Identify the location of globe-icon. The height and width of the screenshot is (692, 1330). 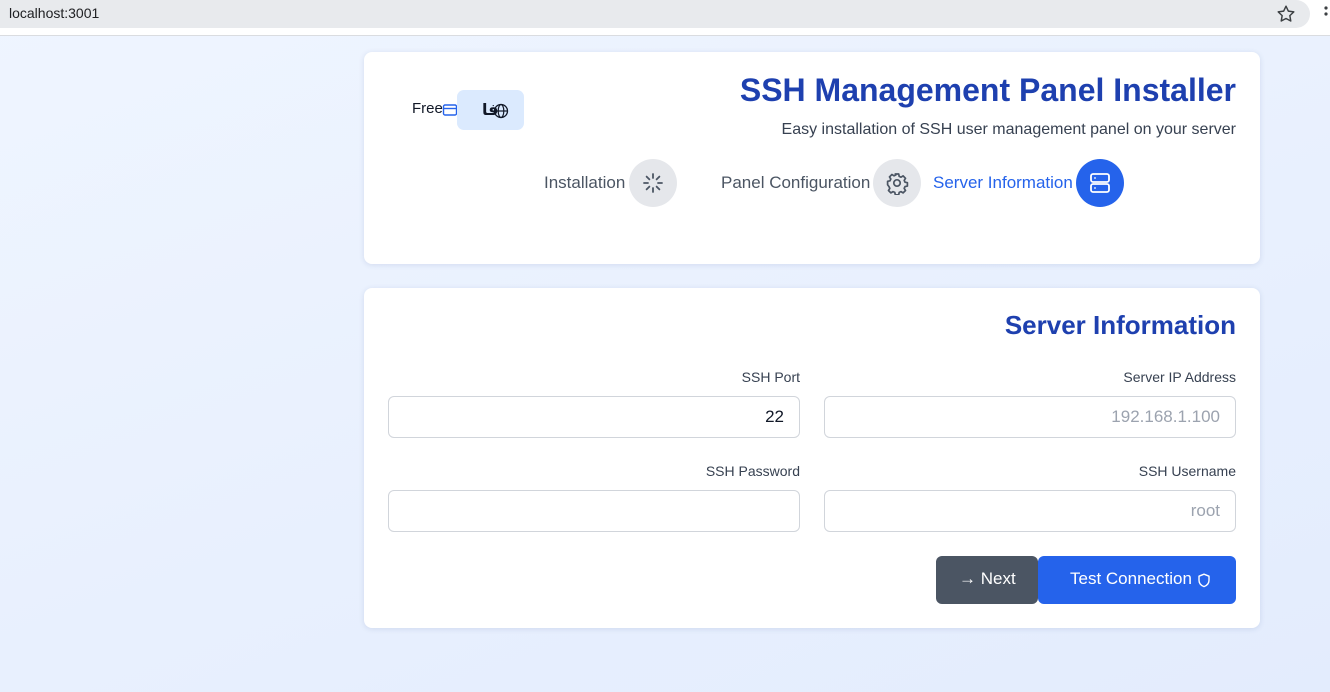
(501, 111).